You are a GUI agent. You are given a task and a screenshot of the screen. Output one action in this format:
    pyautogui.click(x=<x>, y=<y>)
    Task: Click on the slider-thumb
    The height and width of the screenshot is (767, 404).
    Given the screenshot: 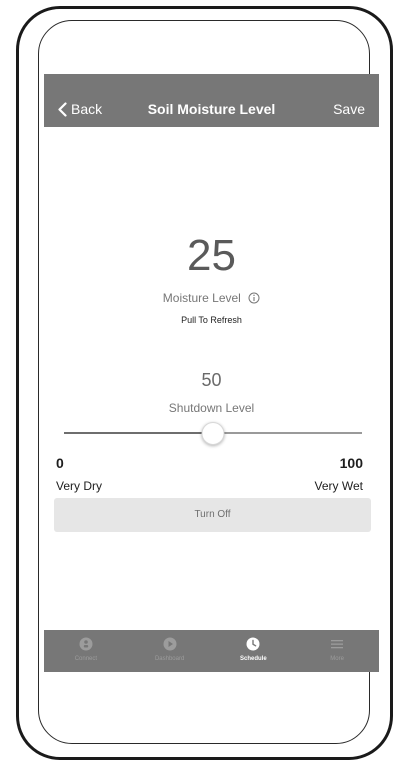 What is the action you would take?
    pyautogui.click(x=213, y=433)
    